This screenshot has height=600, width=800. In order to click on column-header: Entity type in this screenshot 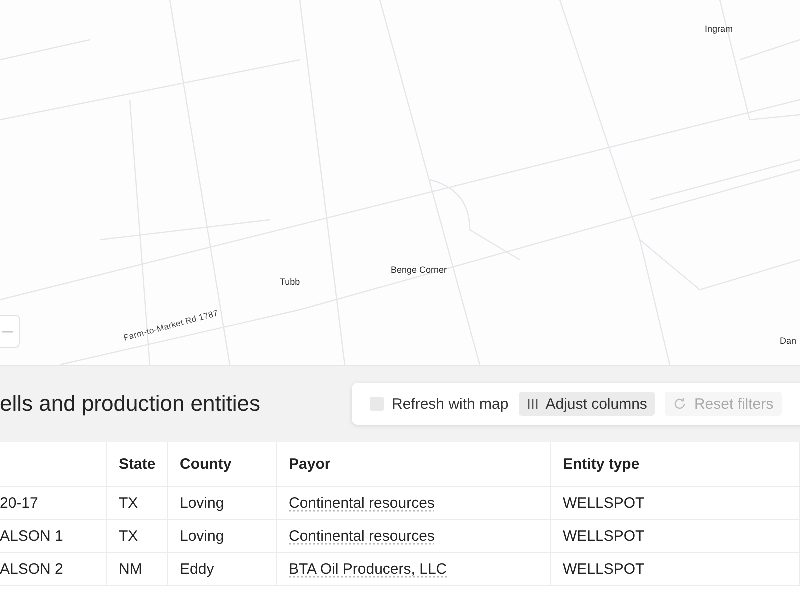, I will do `click(675, 464)`.